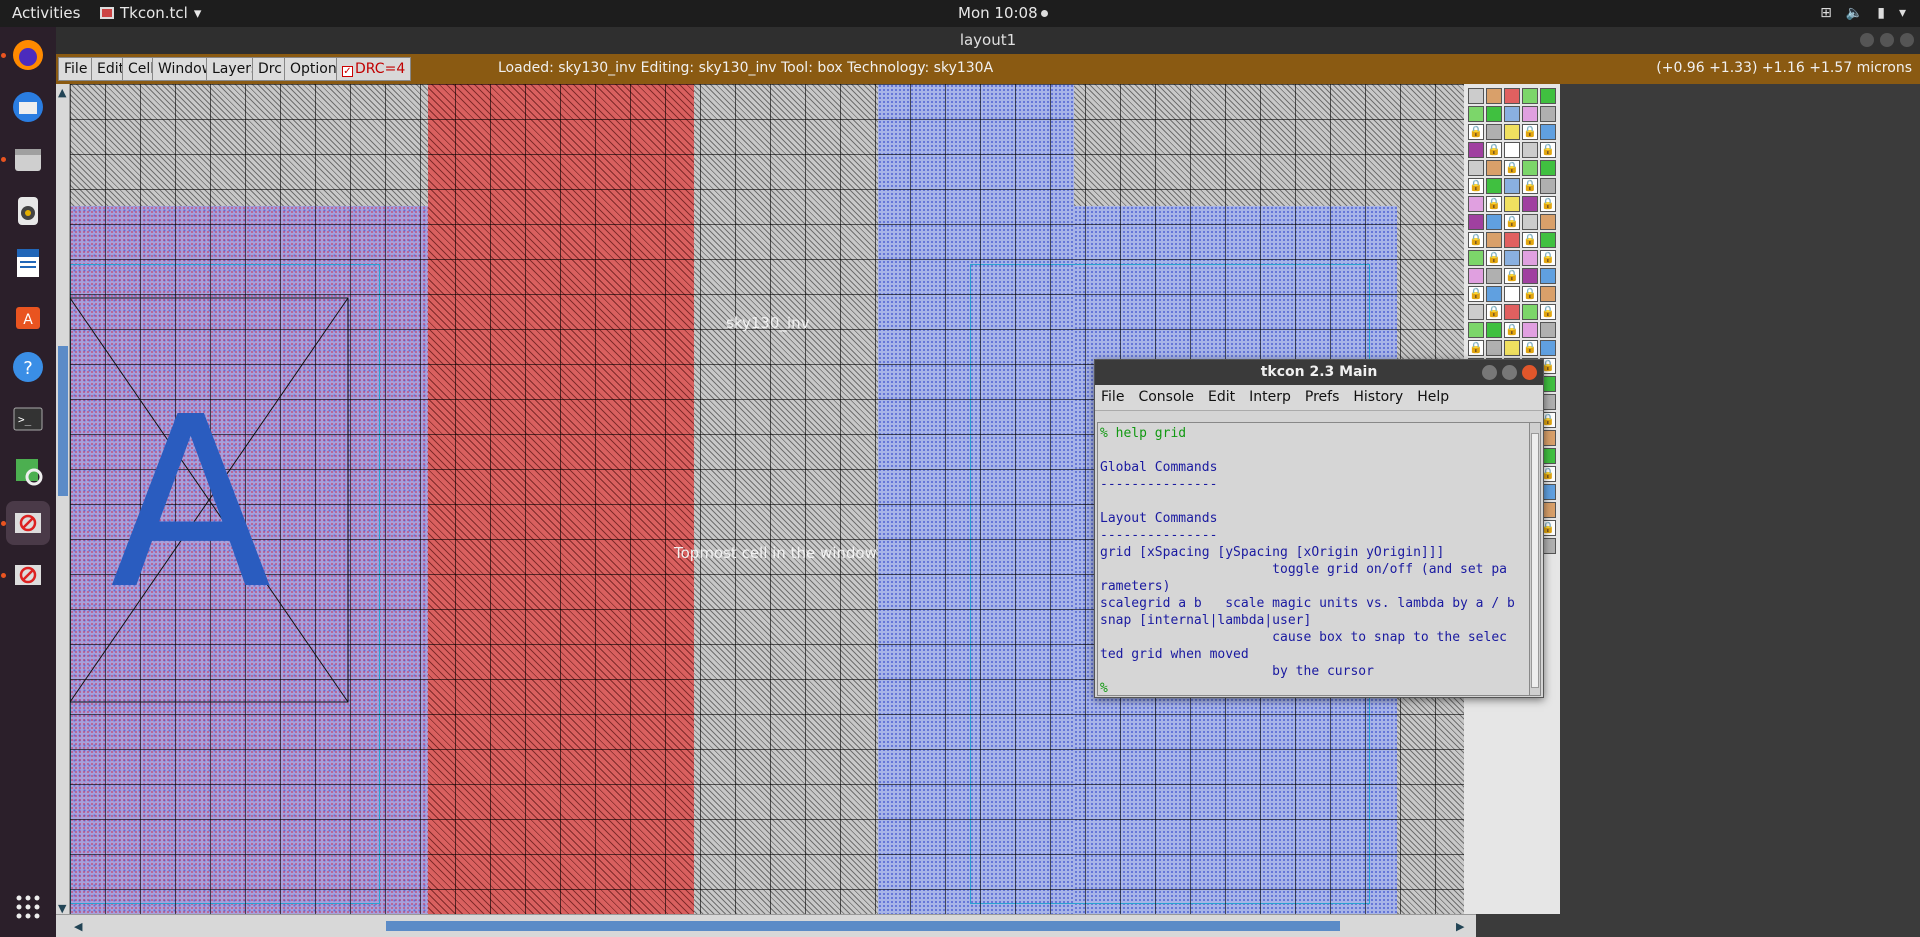 Image resolution: width=1920 pixels, height=937 pixels. What do you see at coordinates (1322, 397) in the screenshot?
I see `tkcon-menu-prefs: Prefs` at bounding box center [1322, 397].